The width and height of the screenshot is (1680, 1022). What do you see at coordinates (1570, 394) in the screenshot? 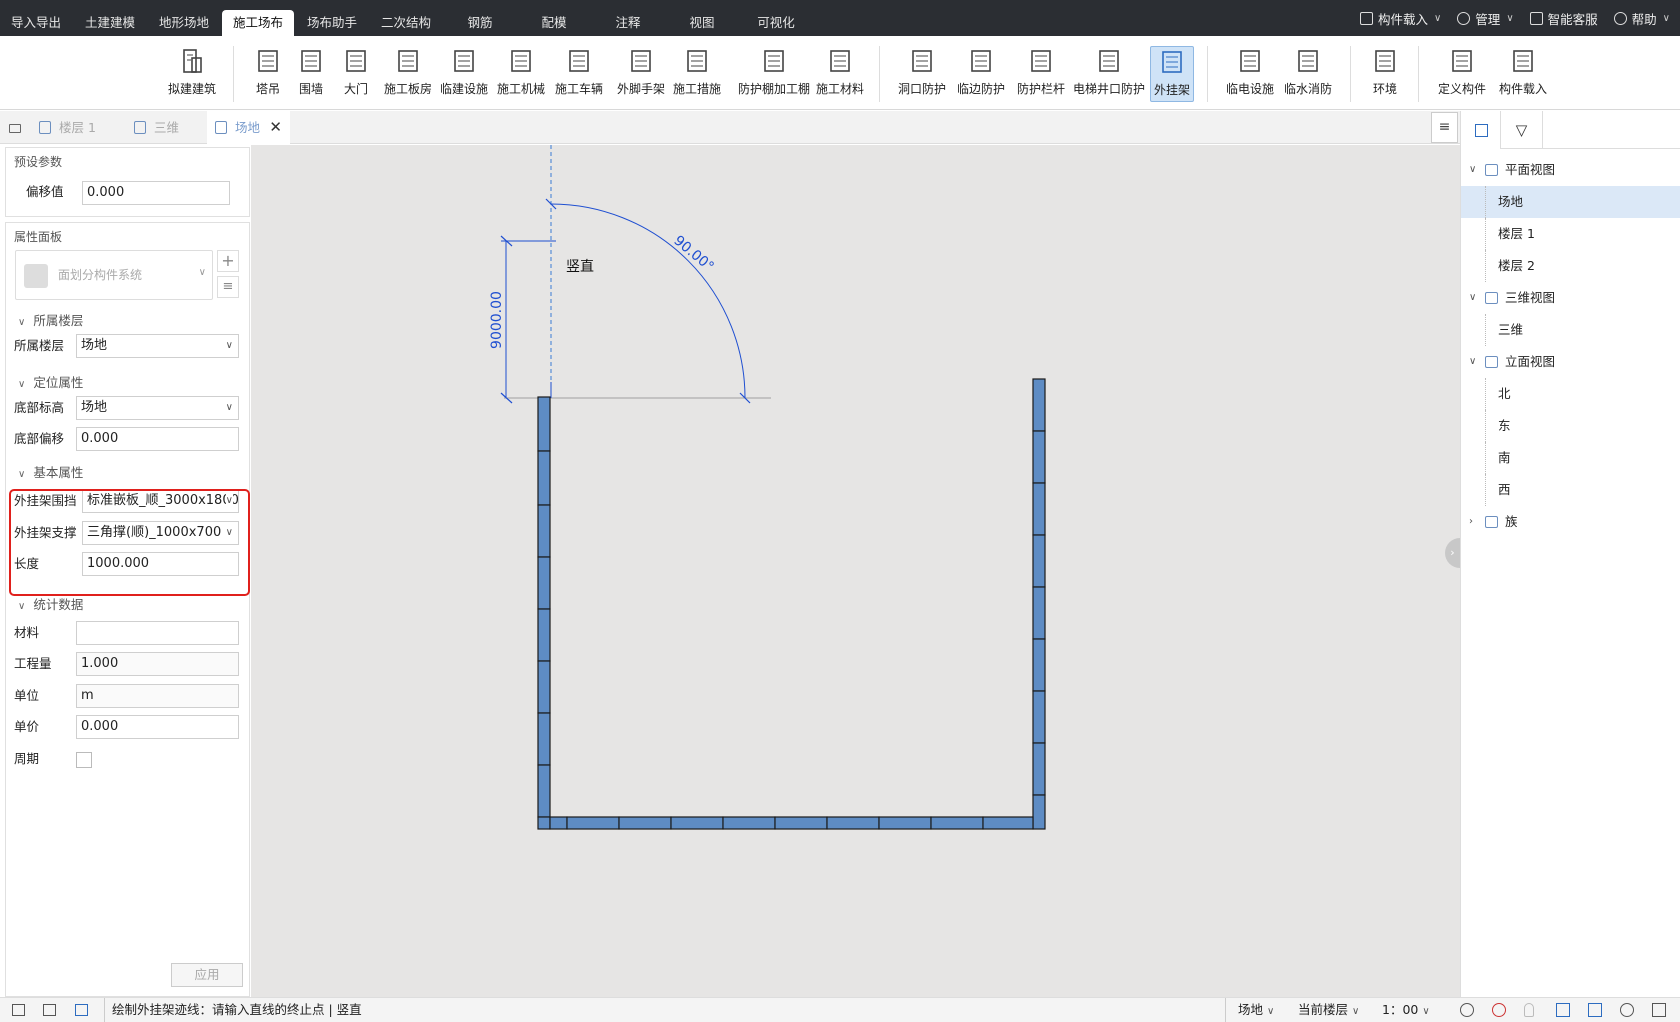
I see `tree-item-elevation-0: 北` at bounding box center [1570, 394].